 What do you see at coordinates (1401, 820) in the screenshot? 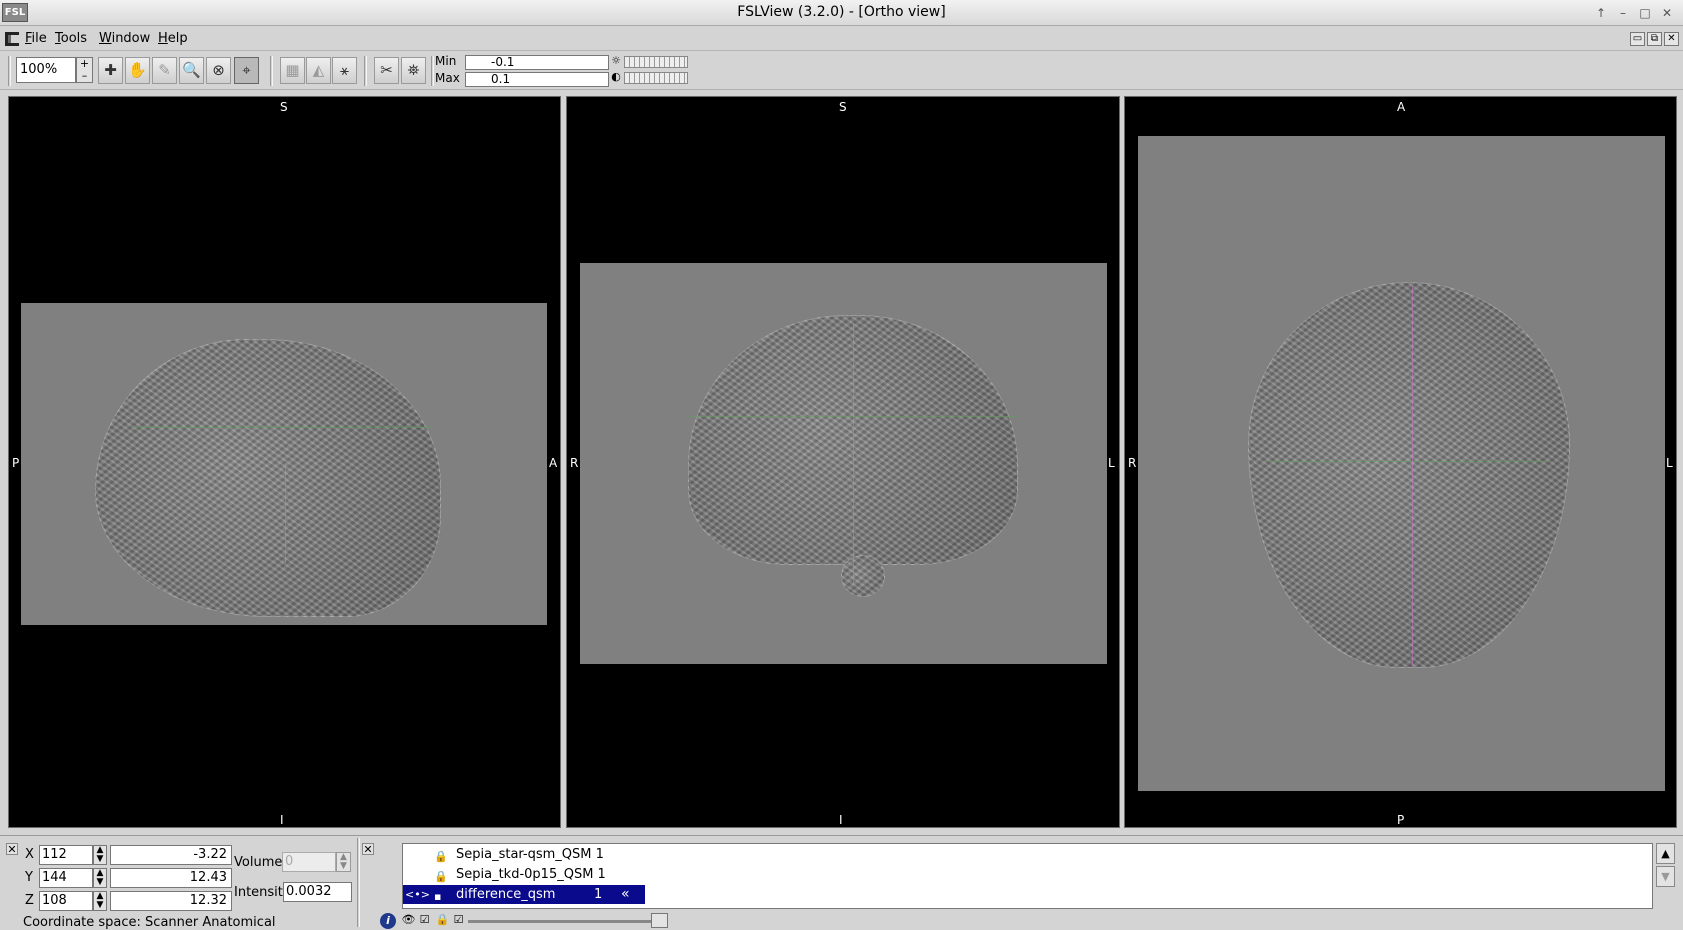
I see `orient-bottom-label: P` at bounding box center [1401, 820].